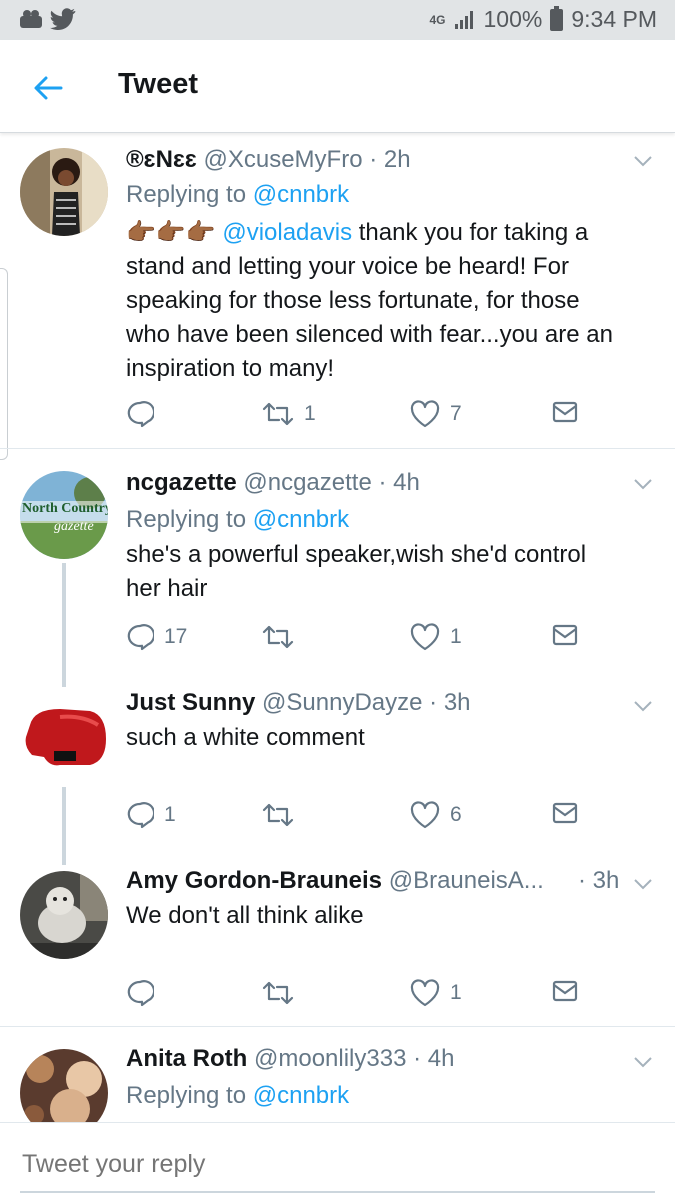  What do you see at coordinates (614, 19) in the screenshot?
I see `clock: 9:34 PM` at bounding box center [614, 19].